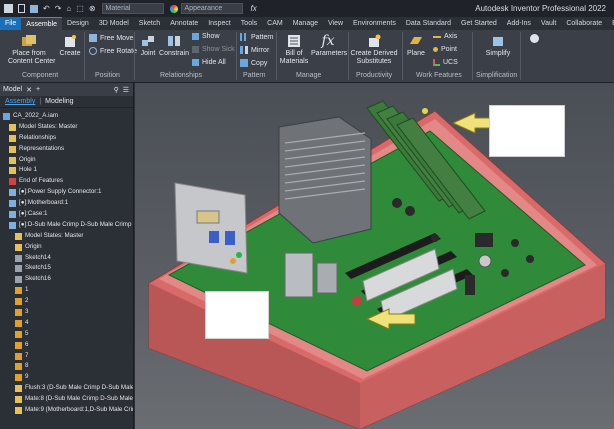 This screenshot has width=614, height=429. What do you see at coordinates (114, 23) in the screenshot?
I see `tab-3d-model: 3D Model` at bounding box center [114, 23].